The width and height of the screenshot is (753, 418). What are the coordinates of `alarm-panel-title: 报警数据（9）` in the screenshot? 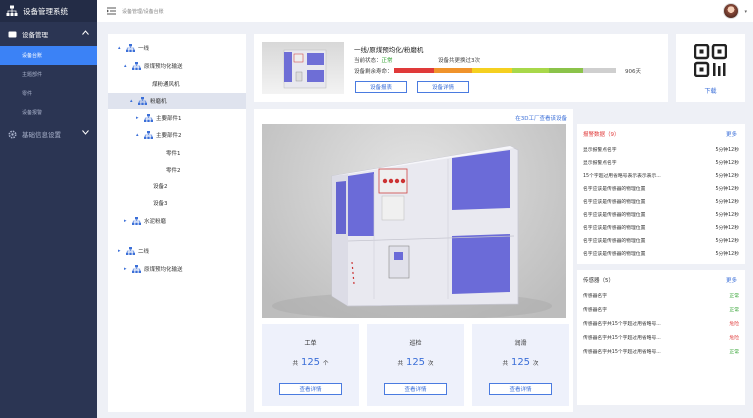 It's located at (601, 135).